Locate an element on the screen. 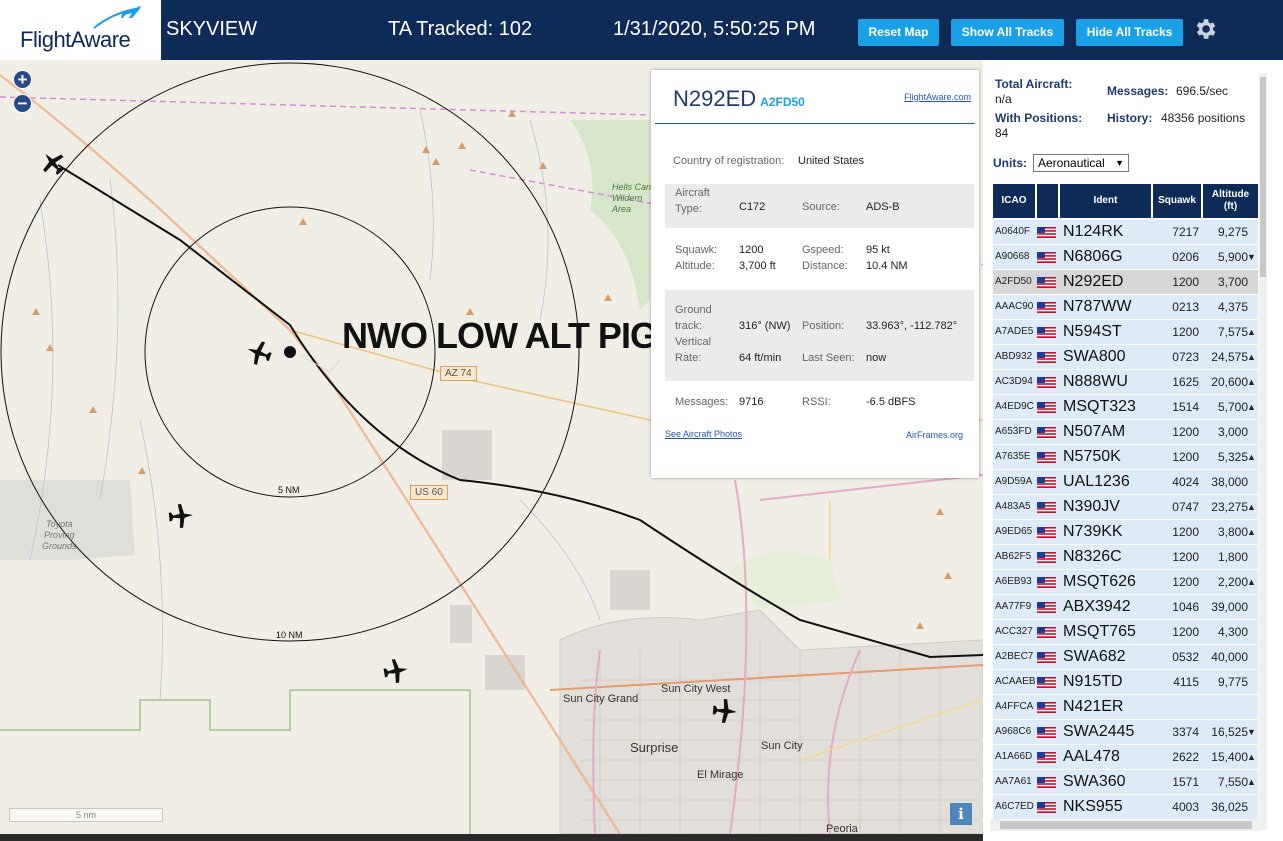 The width and height of the screenshot is (1283, 841). gspeed-value: 95 kt is located at coordinates (878, 250).